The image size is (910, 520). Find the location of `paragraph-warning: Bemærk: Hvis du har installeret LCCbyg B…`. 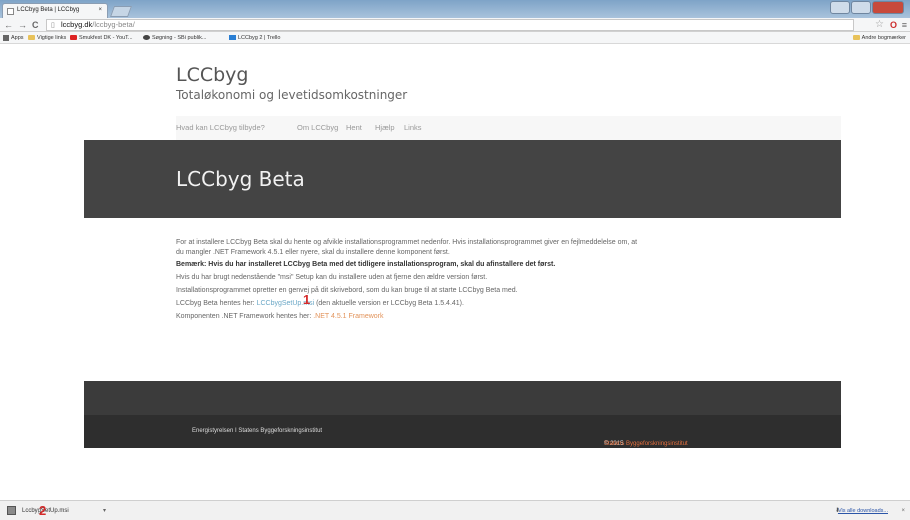

paragraph-warning: Bemærk: Hvis du har installeret LCCbyg B… is located at coordinates (366, 264).